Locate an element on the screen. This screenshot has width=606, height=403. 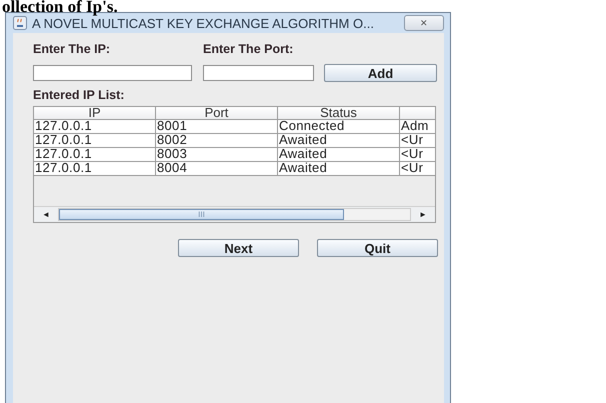
add-button: Add is located at coordinates (380, 73).